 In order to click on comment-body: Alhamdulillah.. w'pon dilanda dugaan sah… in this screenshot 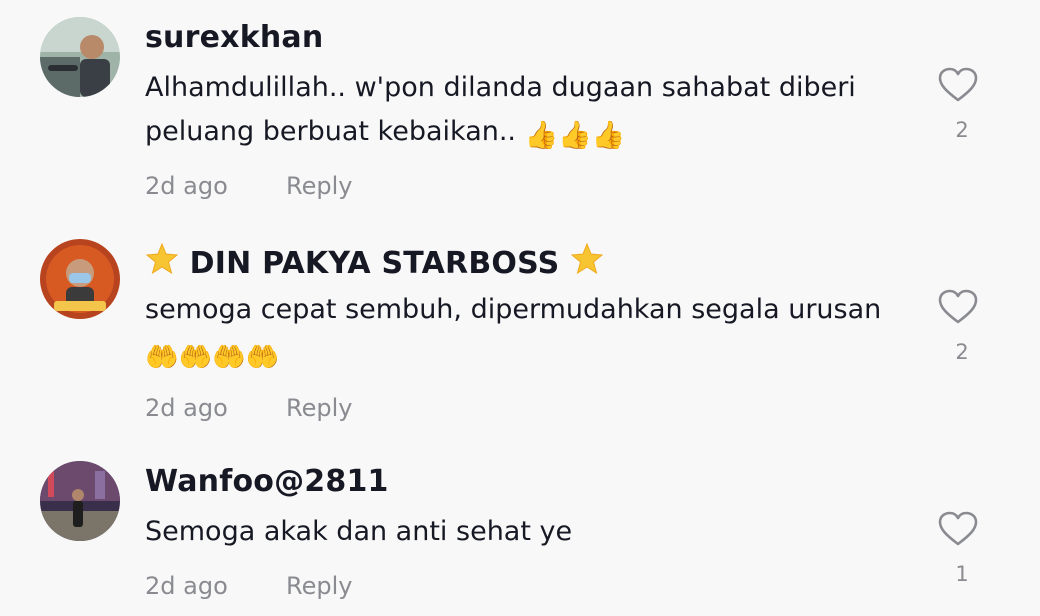, I will do `click(500, 109)`.